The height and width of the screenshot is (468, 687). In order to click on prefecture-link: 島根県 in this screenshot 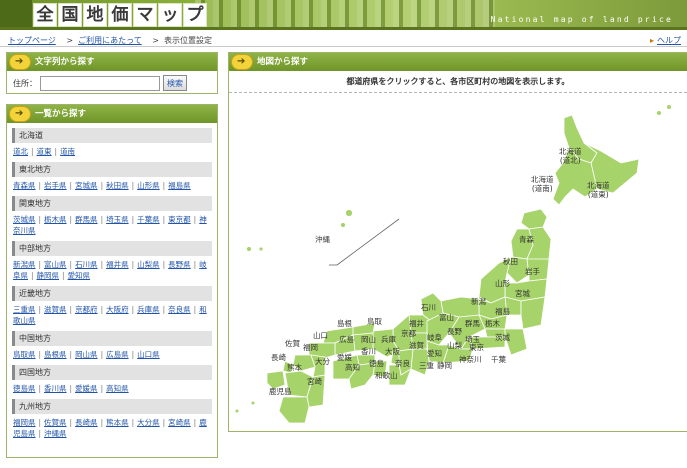, I will do `click(55, 354)`.